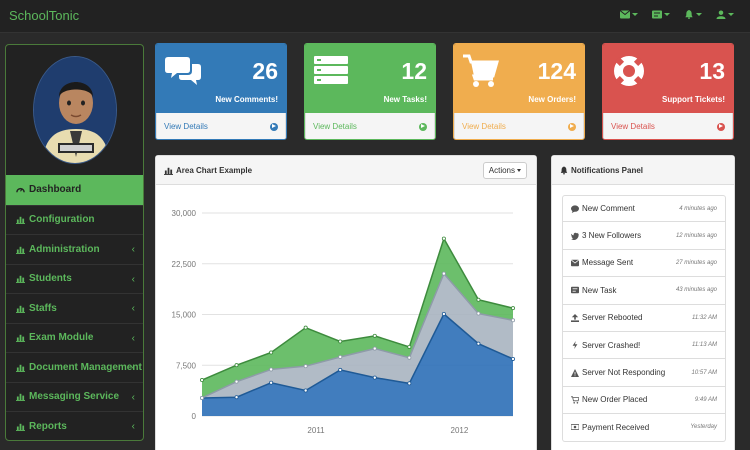 The image size is (750, 450). What do you see at coordinates (62, 220) in the screenshot?
I see `sidebar-item-label: Configuration` at bounding box center [62, 220].